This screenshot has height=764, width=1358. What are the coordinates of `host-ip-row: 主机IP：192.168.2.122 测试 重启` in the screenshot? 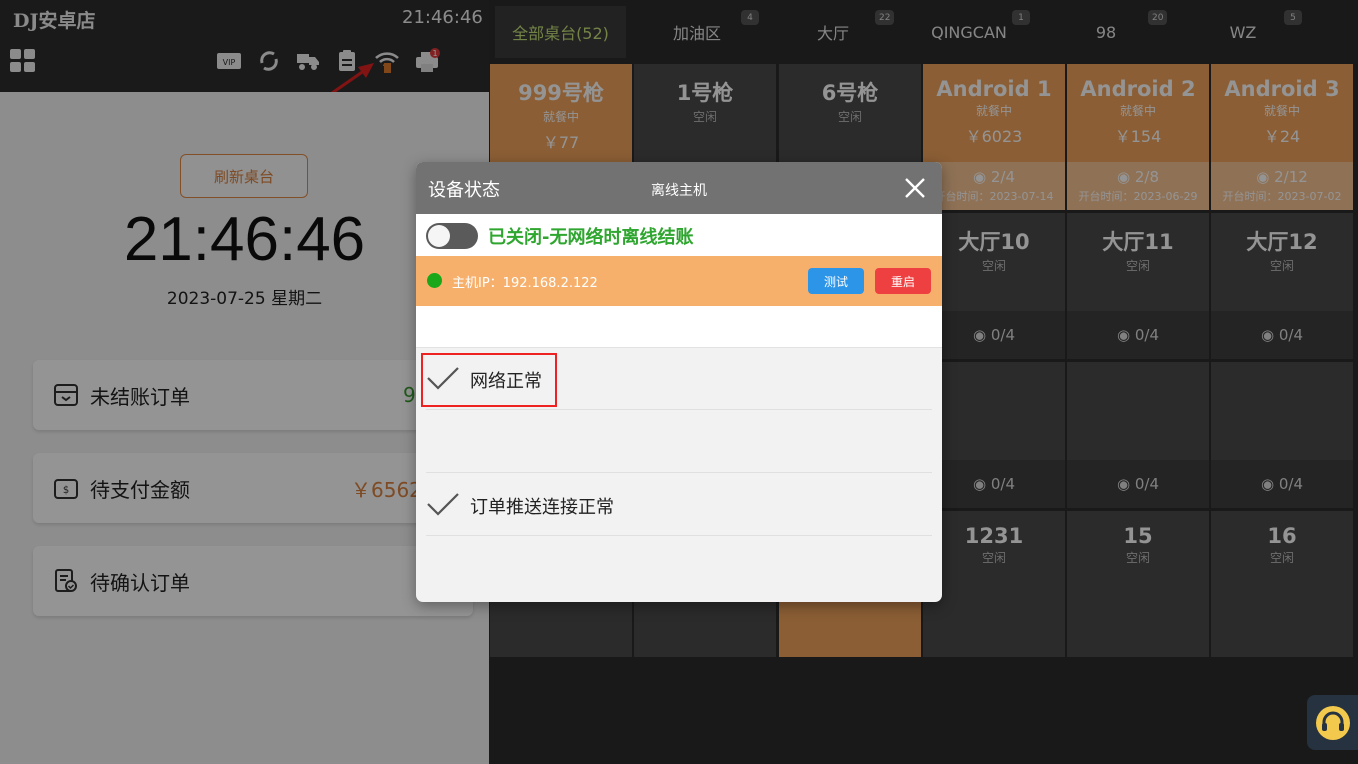 It's located at (679, 281).